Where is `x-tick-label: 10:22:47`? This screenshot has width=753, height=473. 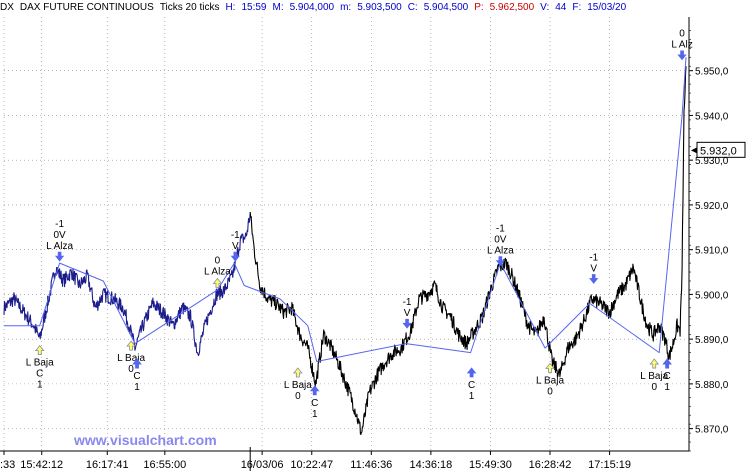 x-tick-label: 10:22:47 is located at coordinates (311, 465).